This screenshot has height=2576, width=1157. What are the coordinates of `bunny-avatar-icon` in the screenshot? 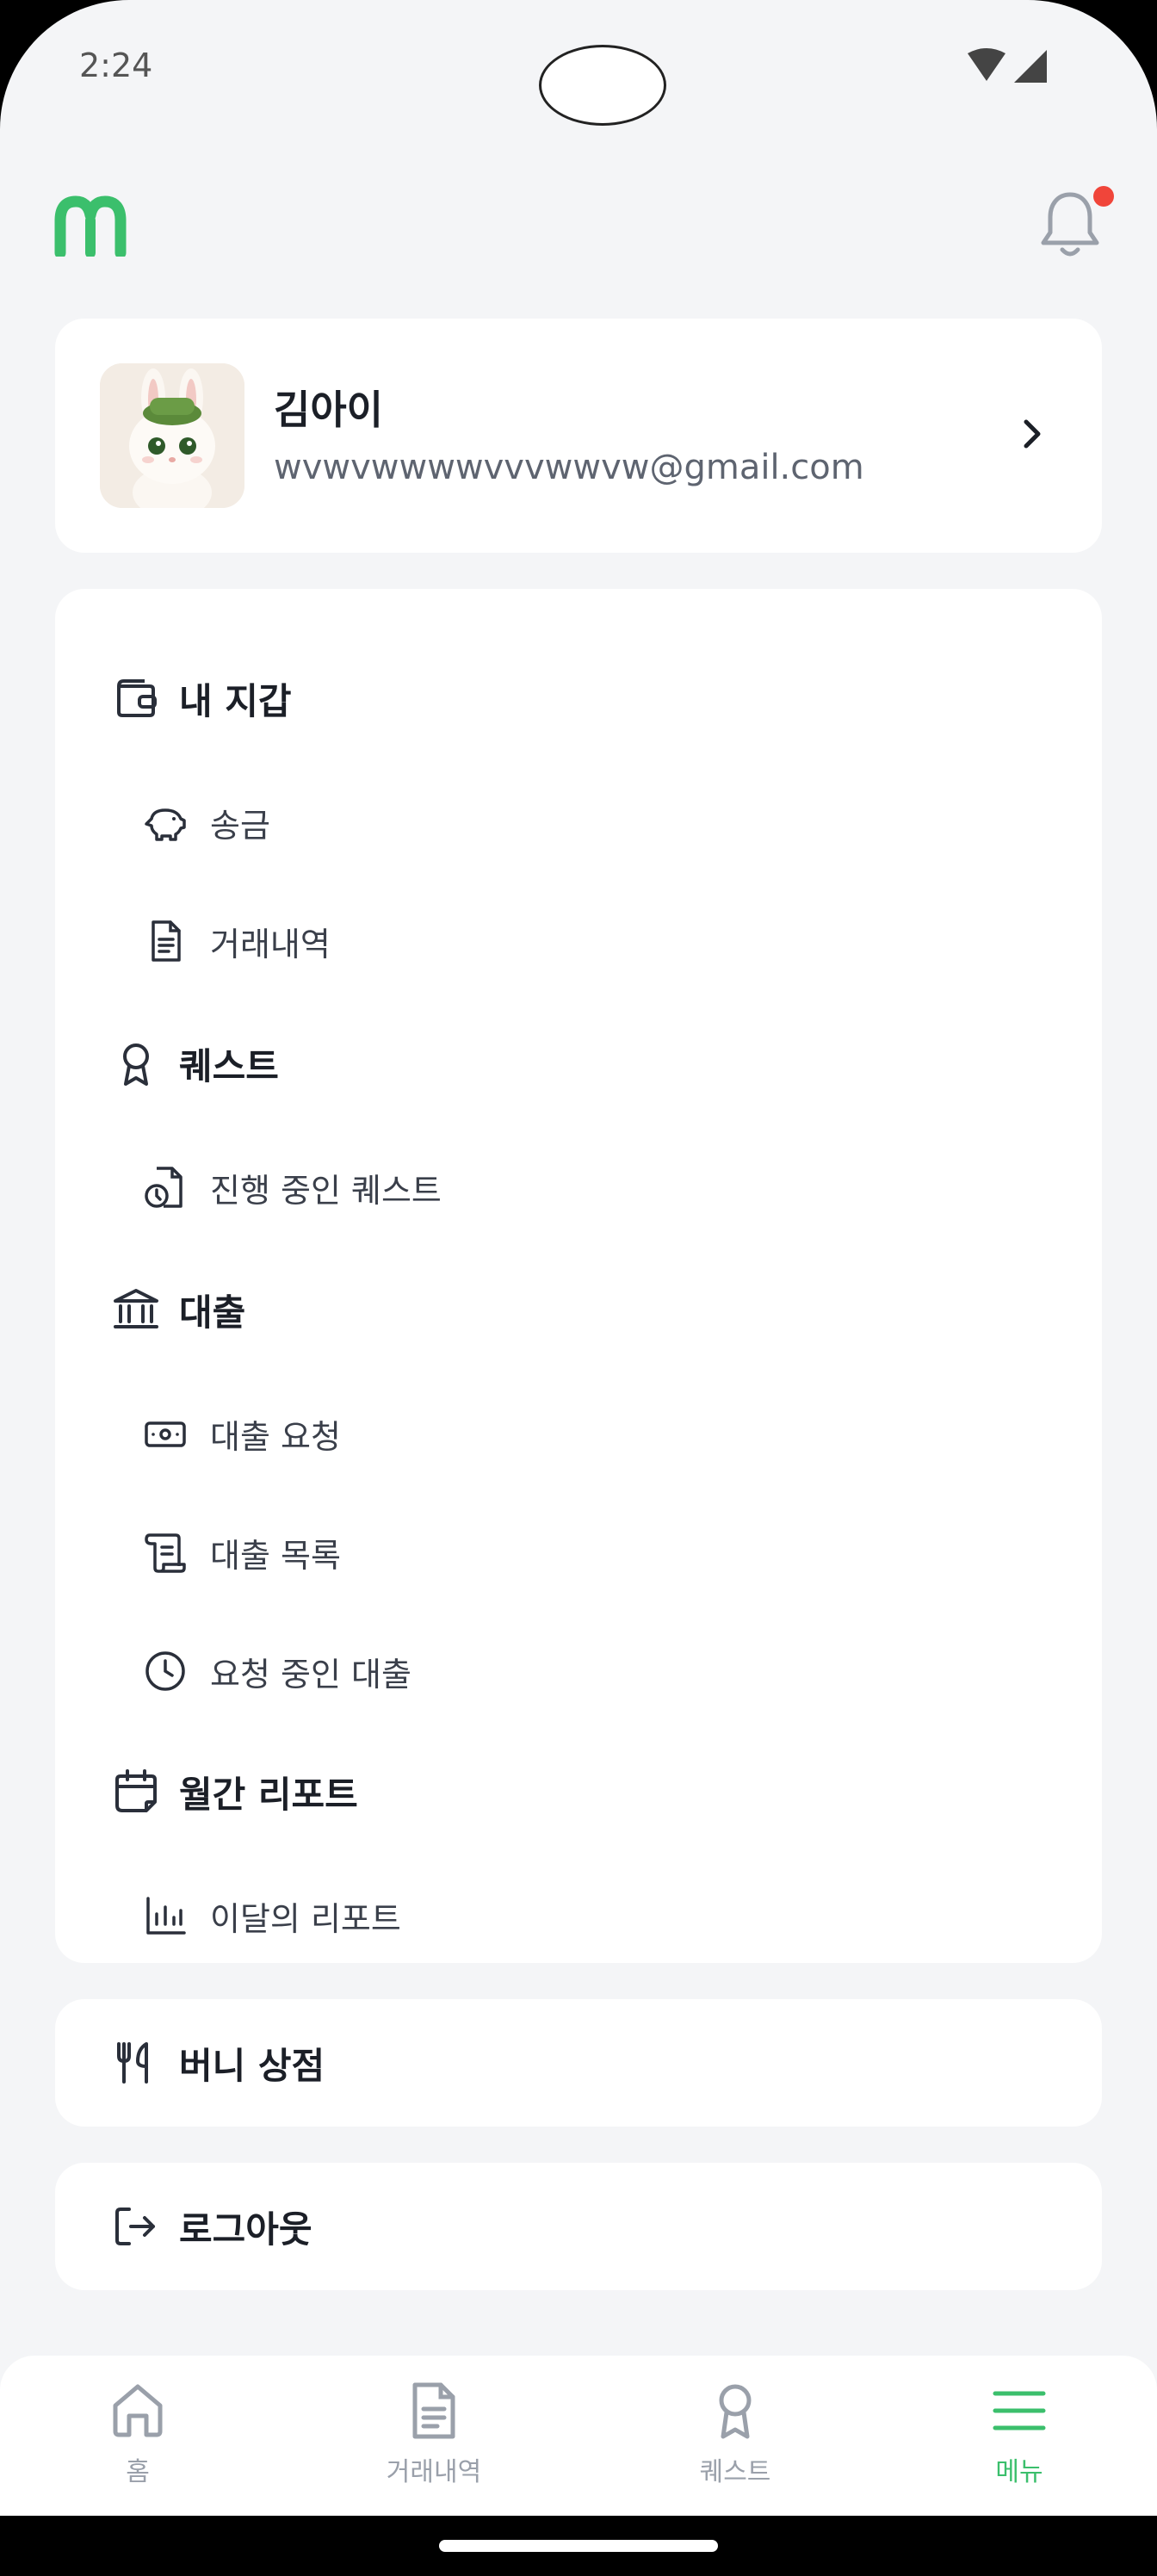 It's located at (172, 436).